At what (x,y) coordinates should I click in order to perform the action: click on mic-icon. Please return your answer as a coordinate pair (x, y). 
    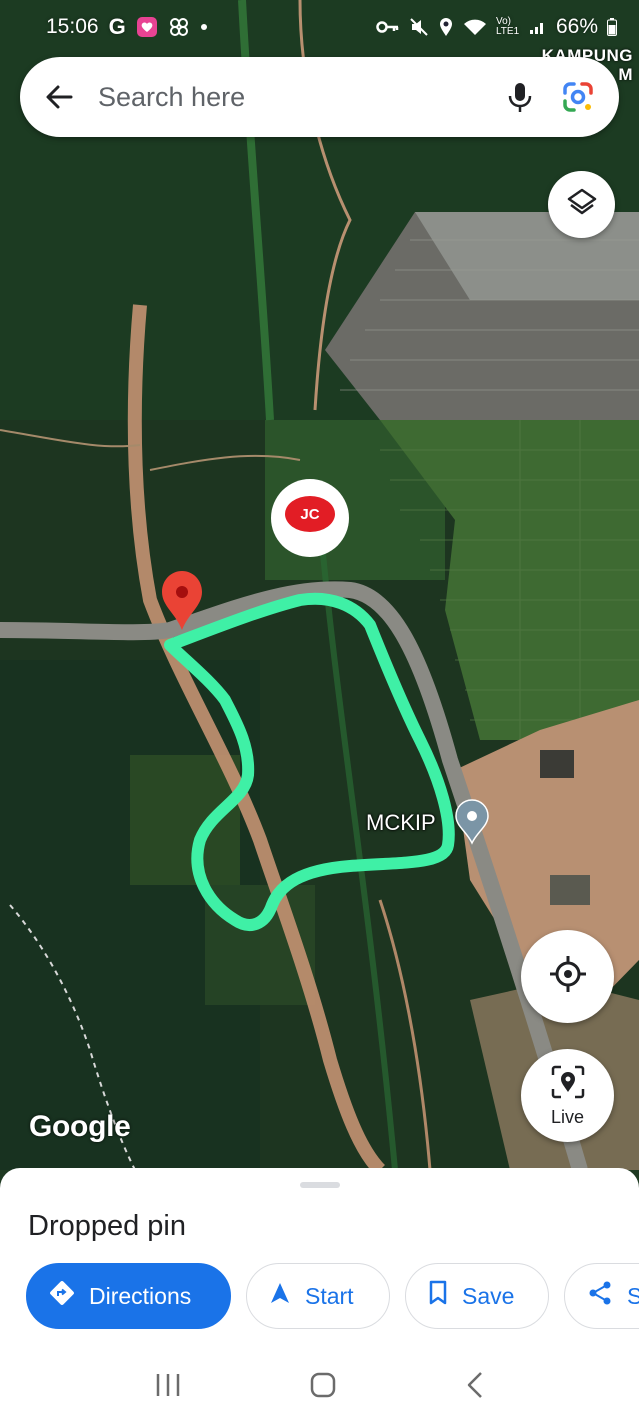
    Looking at the image, I should click on (520, 97).